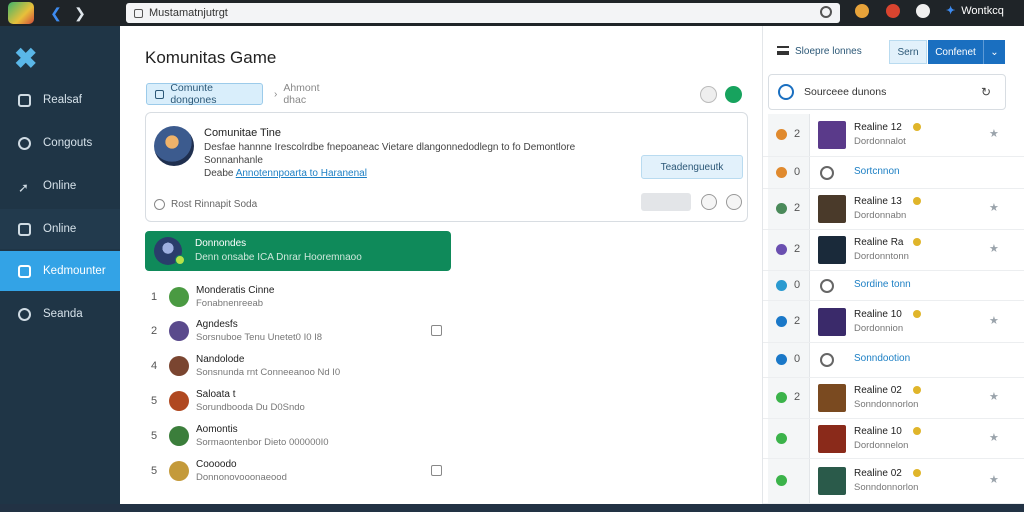 This screenshot has width=1024, height=512. Describe the element at coordinates (295, 300) in the screenshot. I see `list-item: 1 Monderatis Cinne Fonabnenreeab` at that location.